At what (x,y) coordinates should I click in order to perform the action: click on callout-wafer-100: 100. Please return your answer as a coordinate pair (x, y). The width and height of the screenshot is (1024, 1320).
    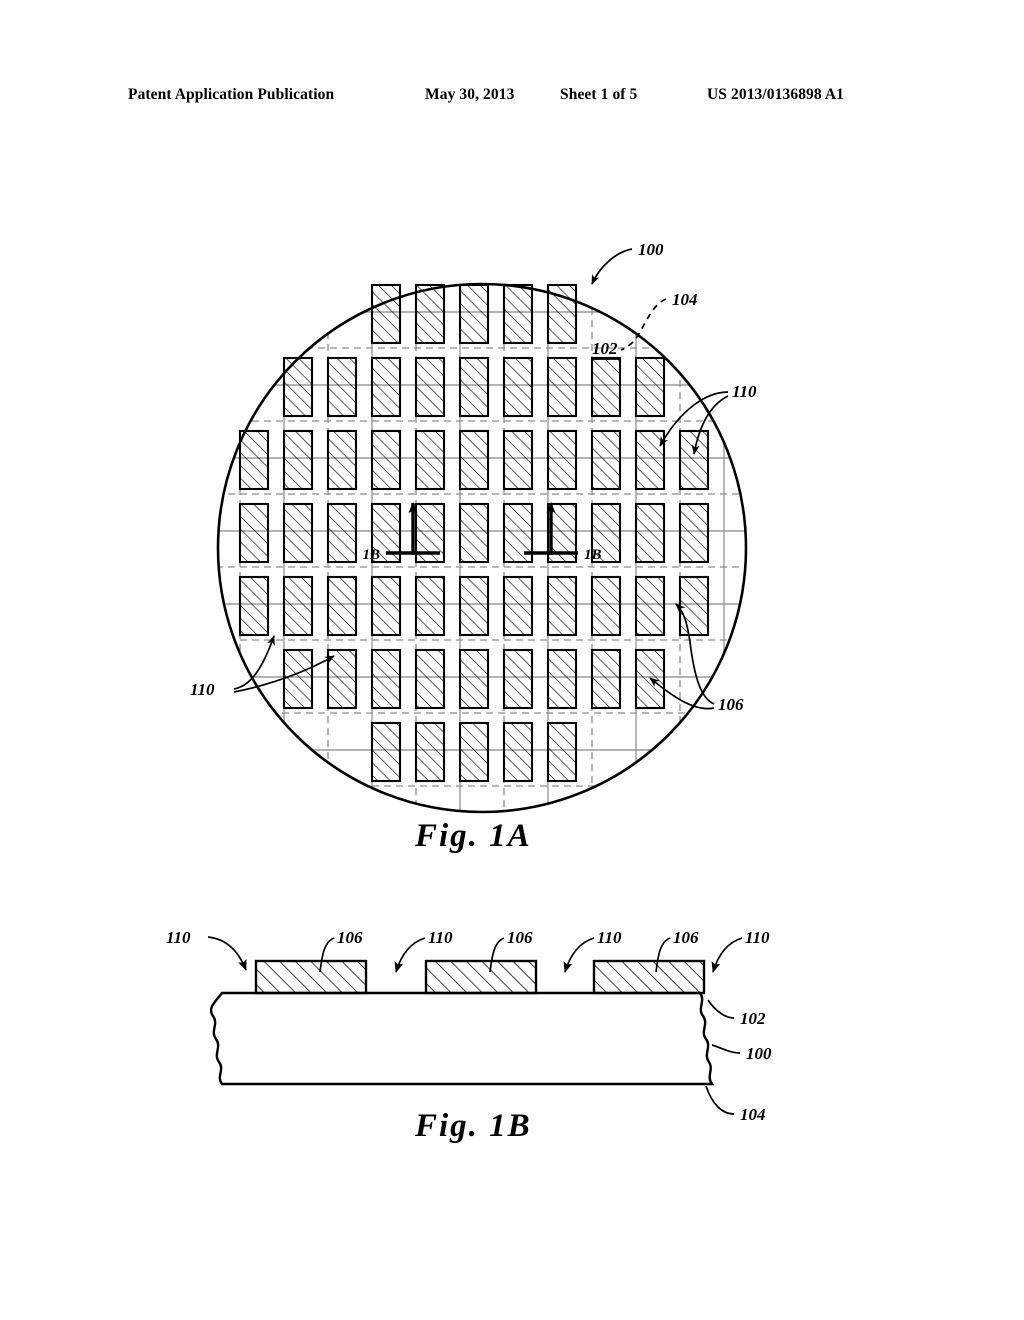
    Looking at the image, I should click on (627, 262).